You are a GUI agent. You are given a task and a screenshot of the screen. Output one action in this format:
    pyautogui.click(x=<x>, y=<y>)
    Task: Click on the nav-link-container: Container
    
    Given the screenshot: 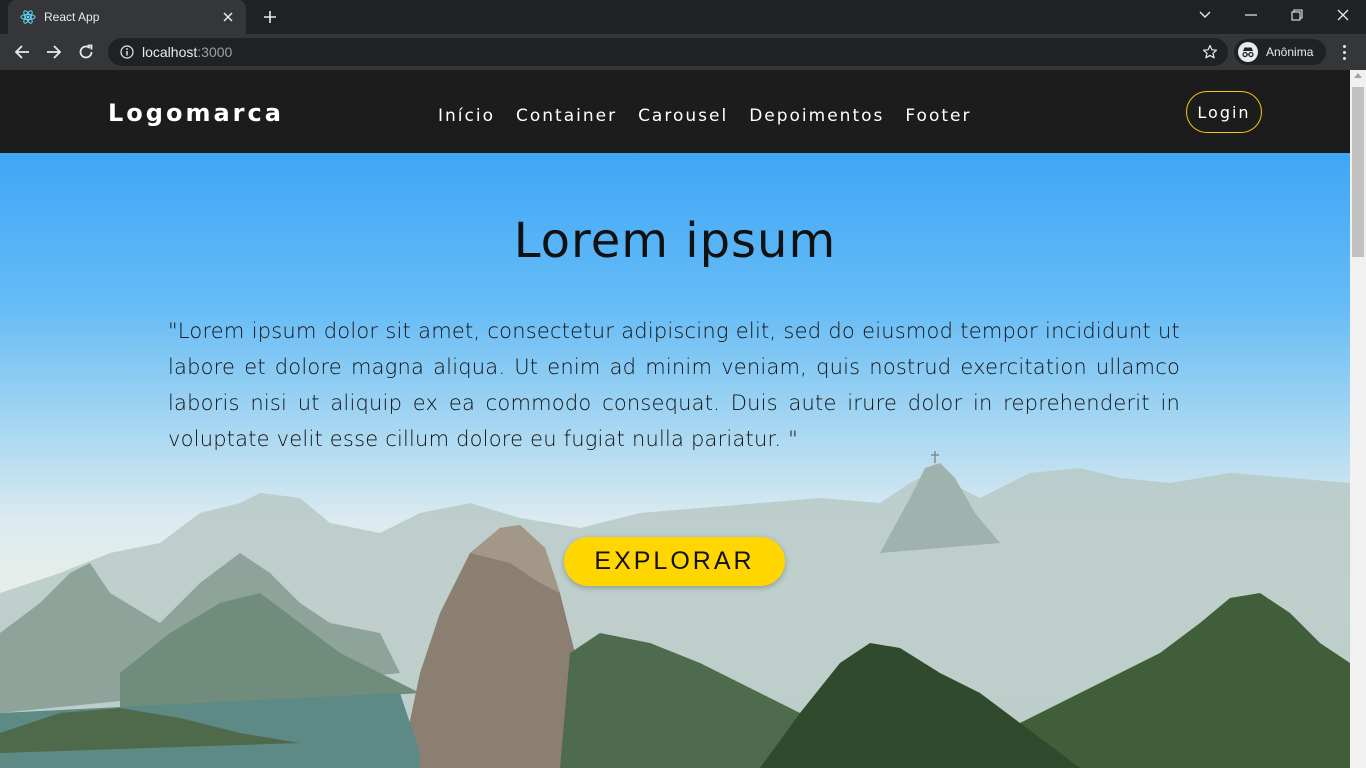 What is the action you would take?
    pyautogui.click(x=566, y=116)
    